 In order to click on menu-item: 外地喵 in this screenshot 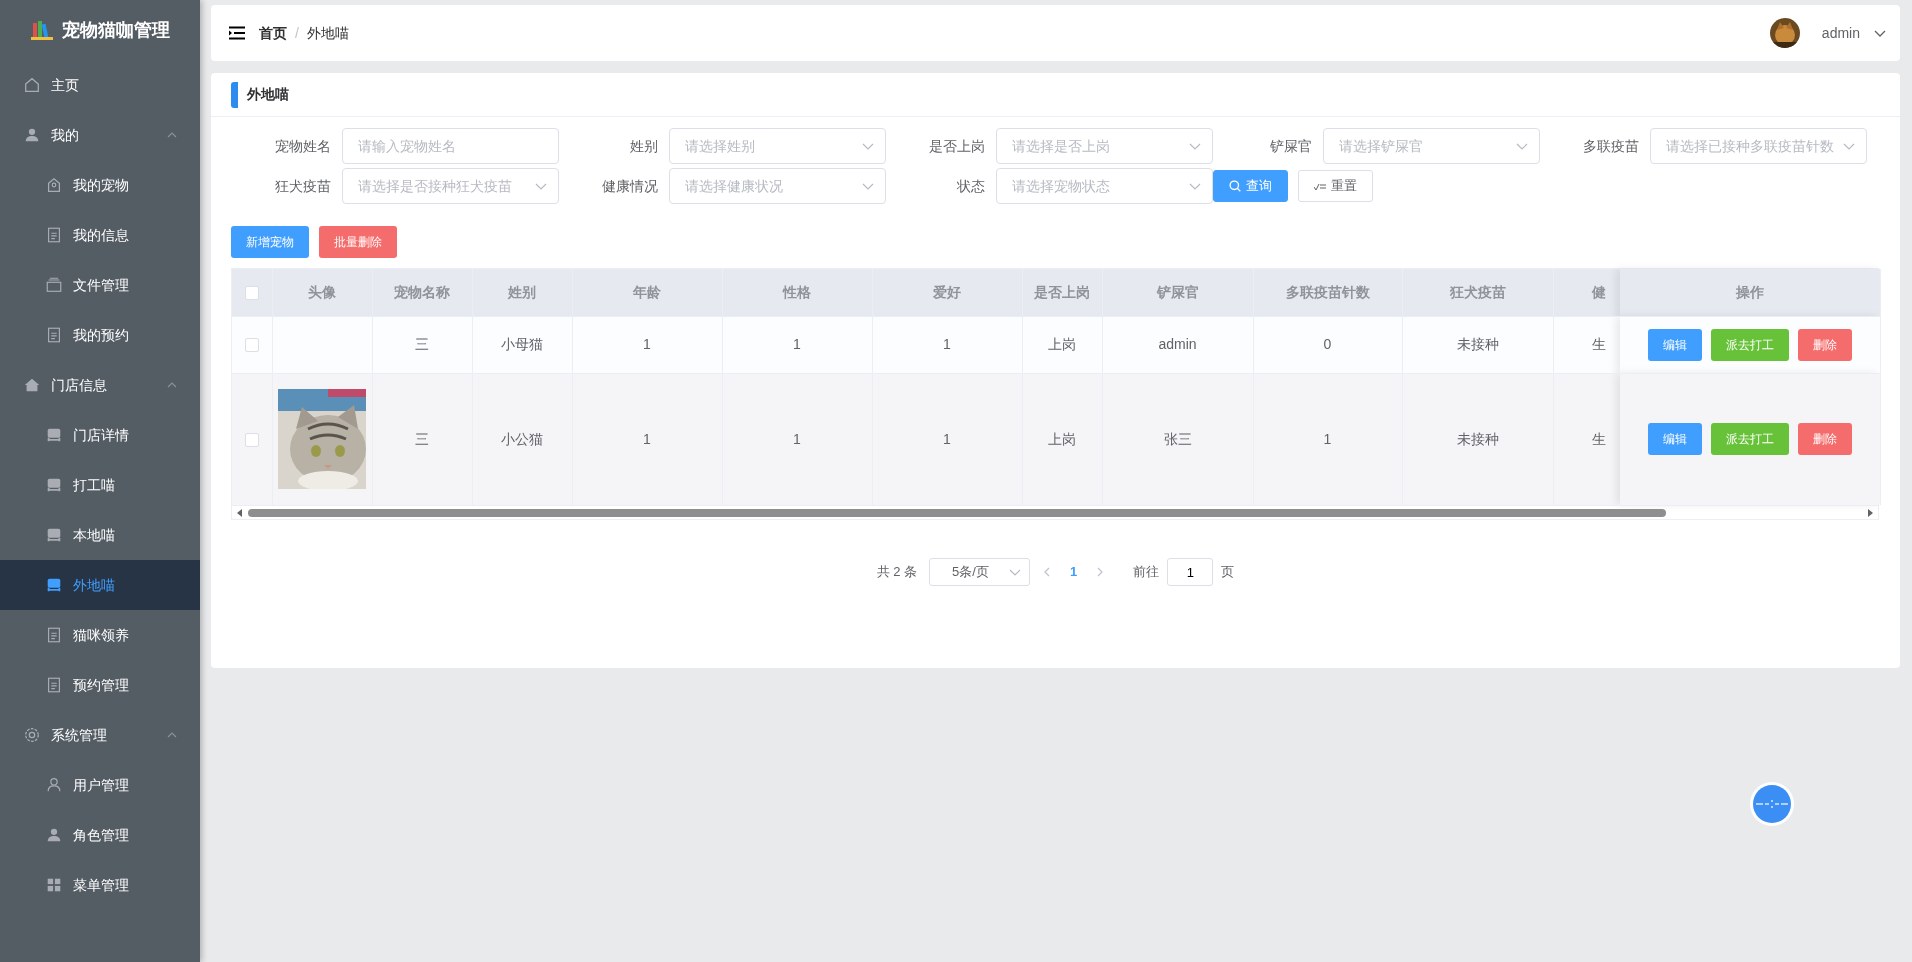, I will do `click(100, 585)`.